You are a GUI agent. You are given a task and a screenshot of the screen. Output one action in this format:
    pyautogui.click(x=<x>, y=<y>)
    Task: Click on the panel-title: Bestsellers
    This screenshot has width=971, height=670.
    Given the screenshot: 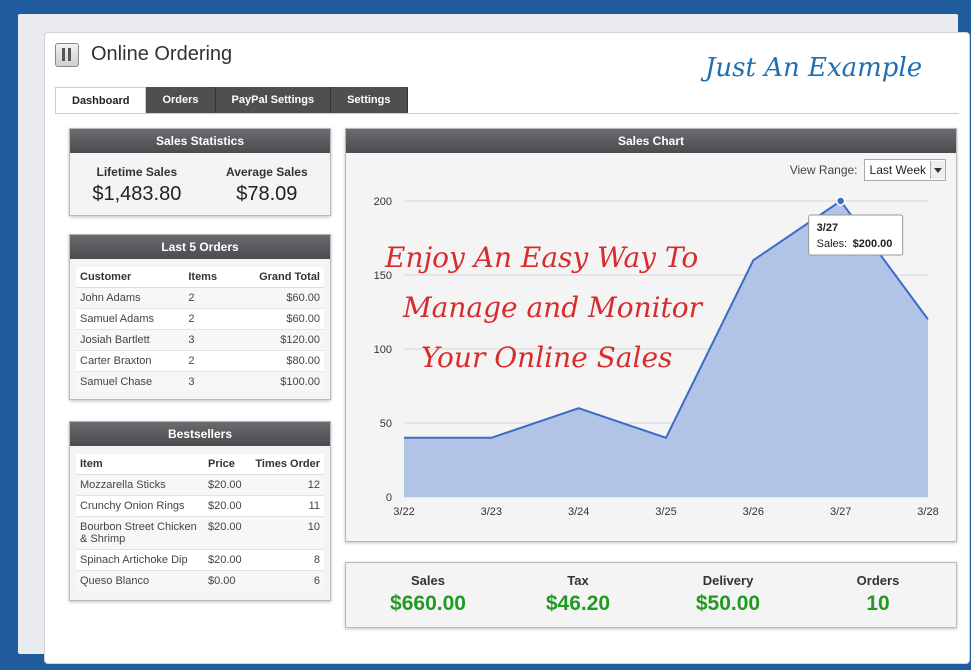 What is the action you would take?
    pyautogui.click(x=200, y=434)
    